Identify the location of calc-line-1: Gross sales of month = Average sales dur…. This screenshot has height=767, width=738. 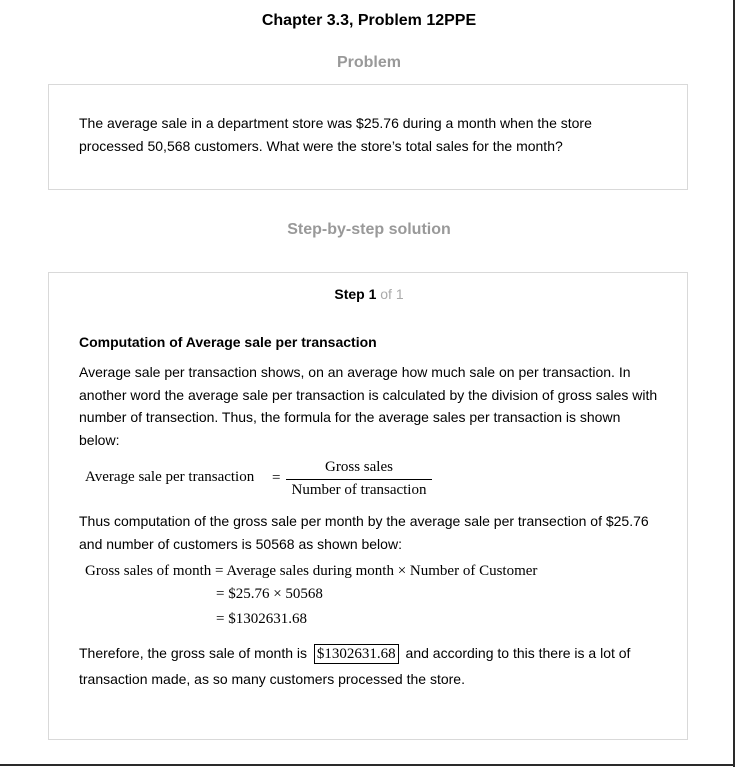
(311, 571).